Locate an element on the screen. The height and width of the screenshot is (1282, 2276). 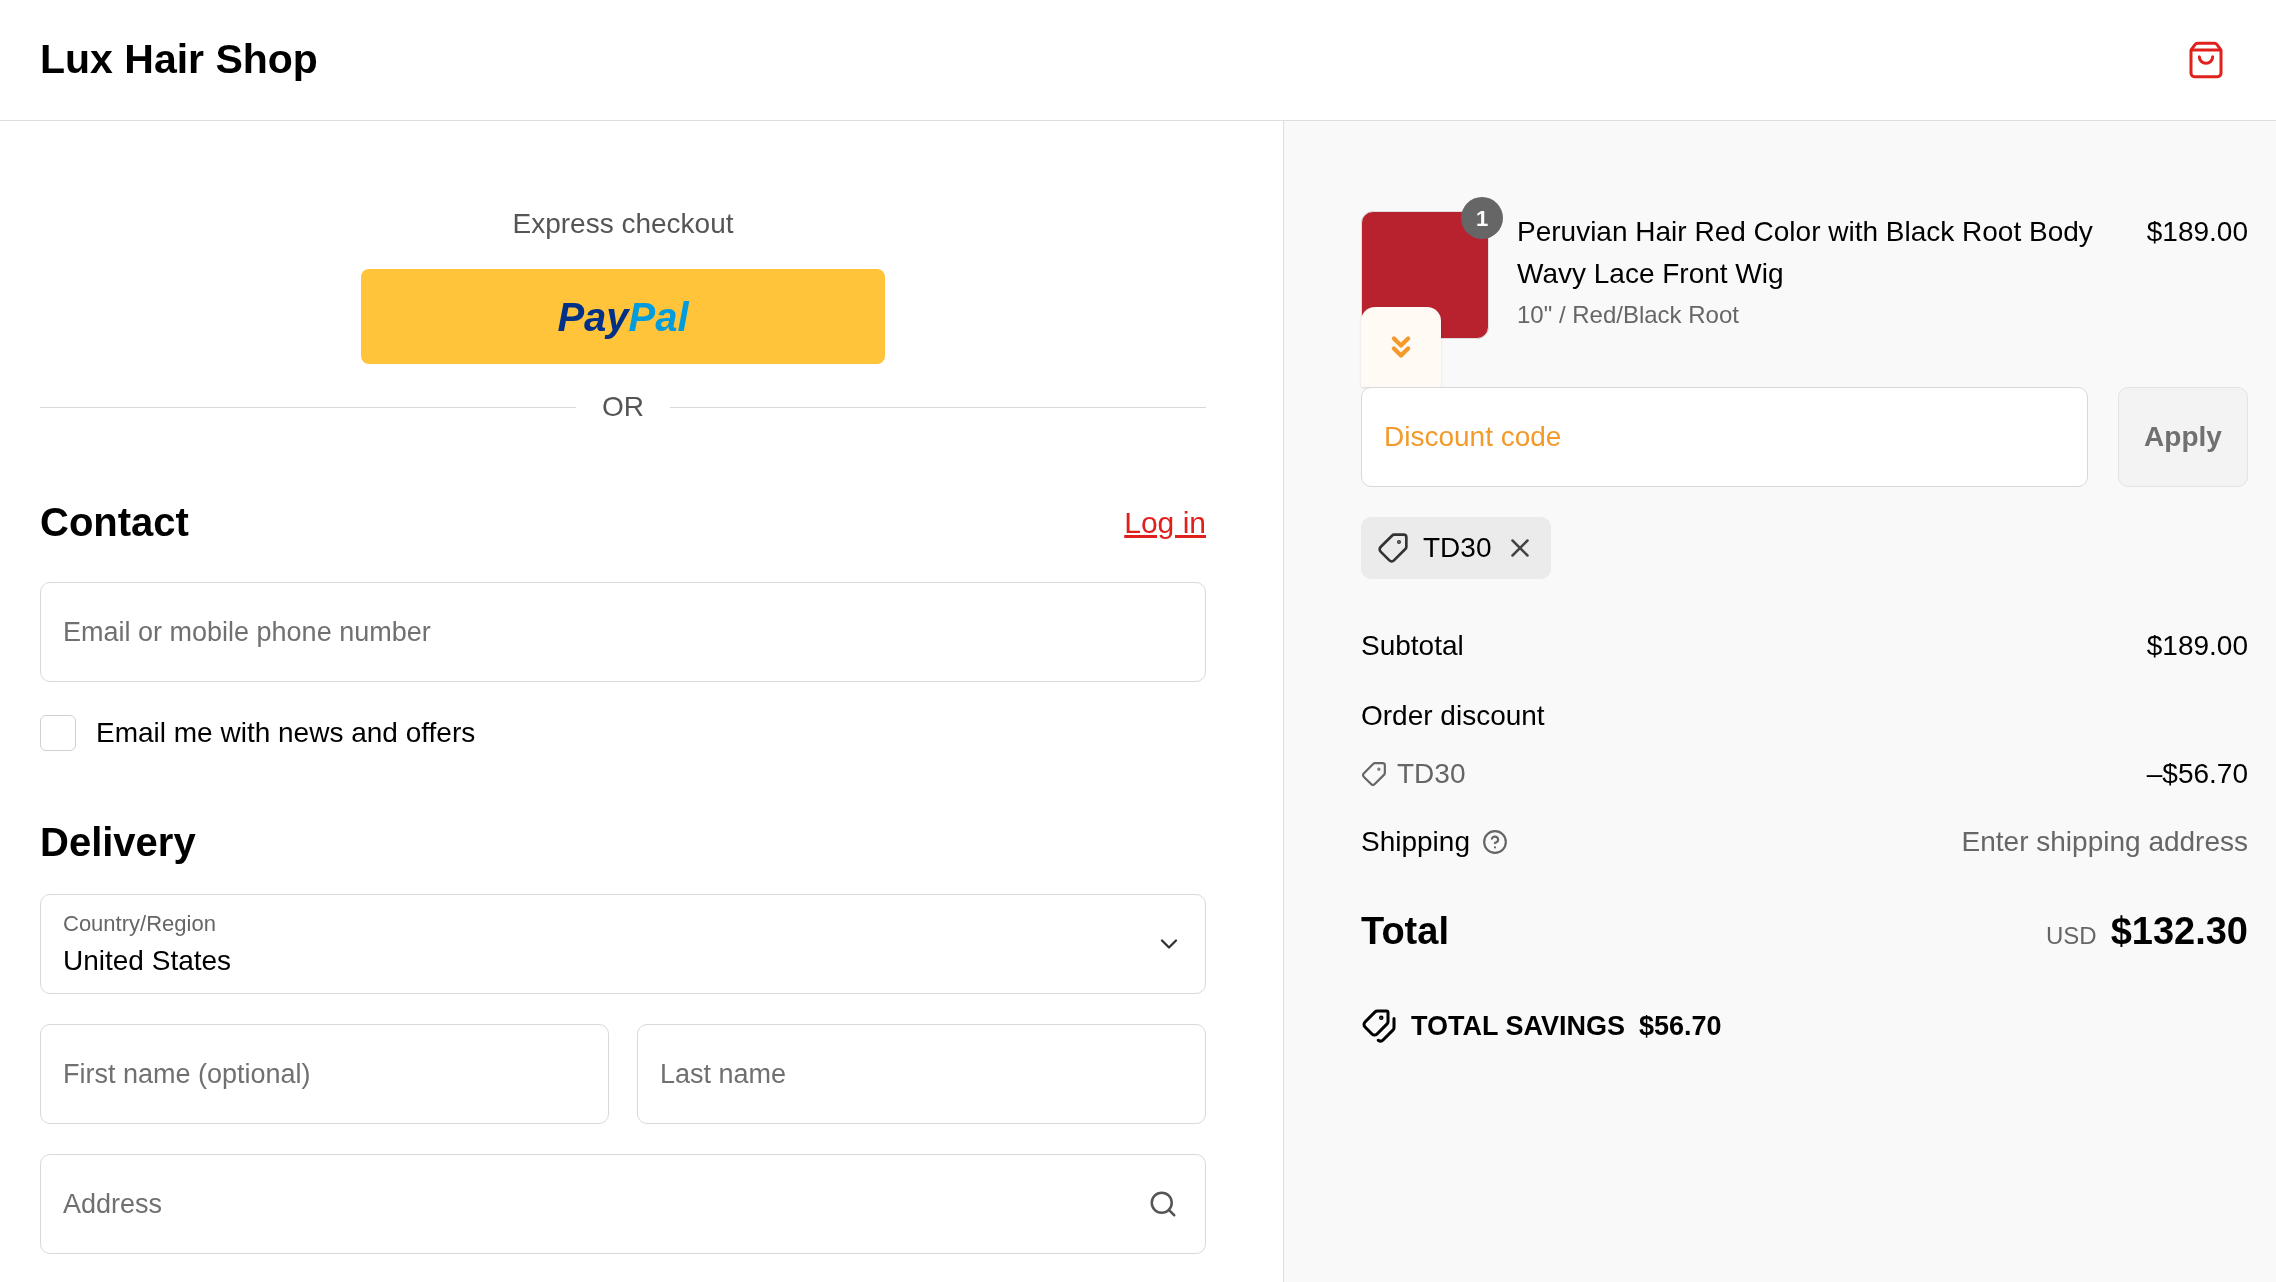
order-discount-label: Order discount is located at coordinates (1453, 716).